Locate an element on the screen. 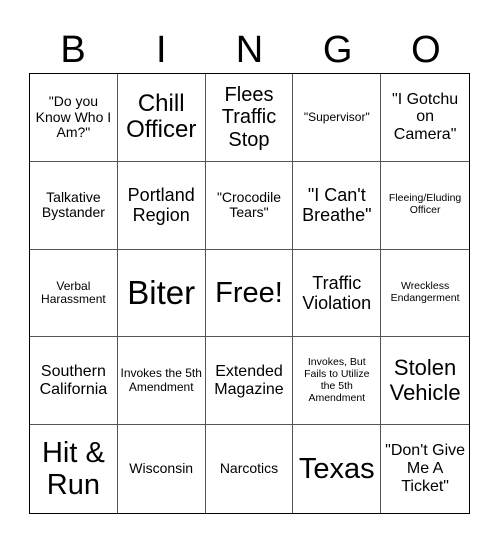  bingo-cell: "Crocodile Tears" is located at coordinates (249, 205).